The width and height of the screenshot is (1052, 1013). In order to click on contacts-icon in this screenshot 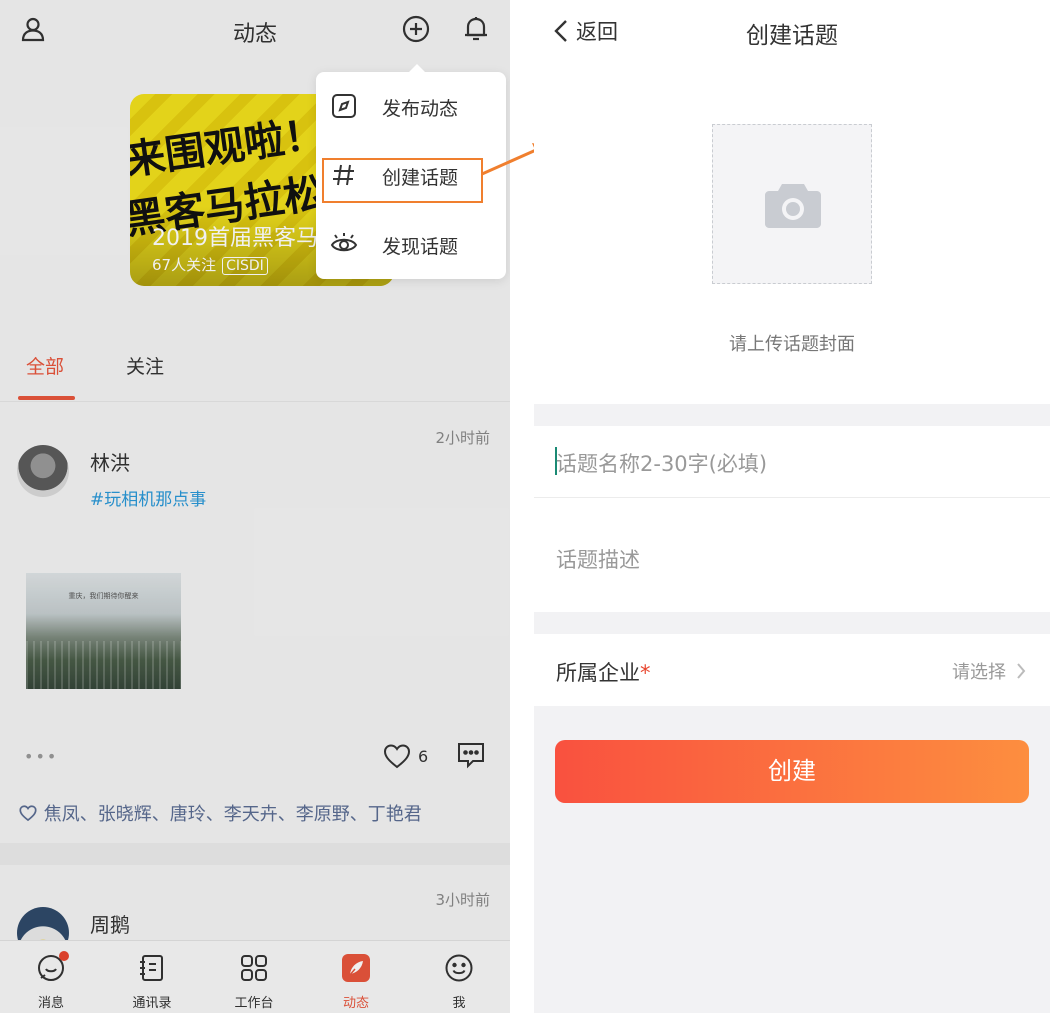, I will do `click(152, 968)`.